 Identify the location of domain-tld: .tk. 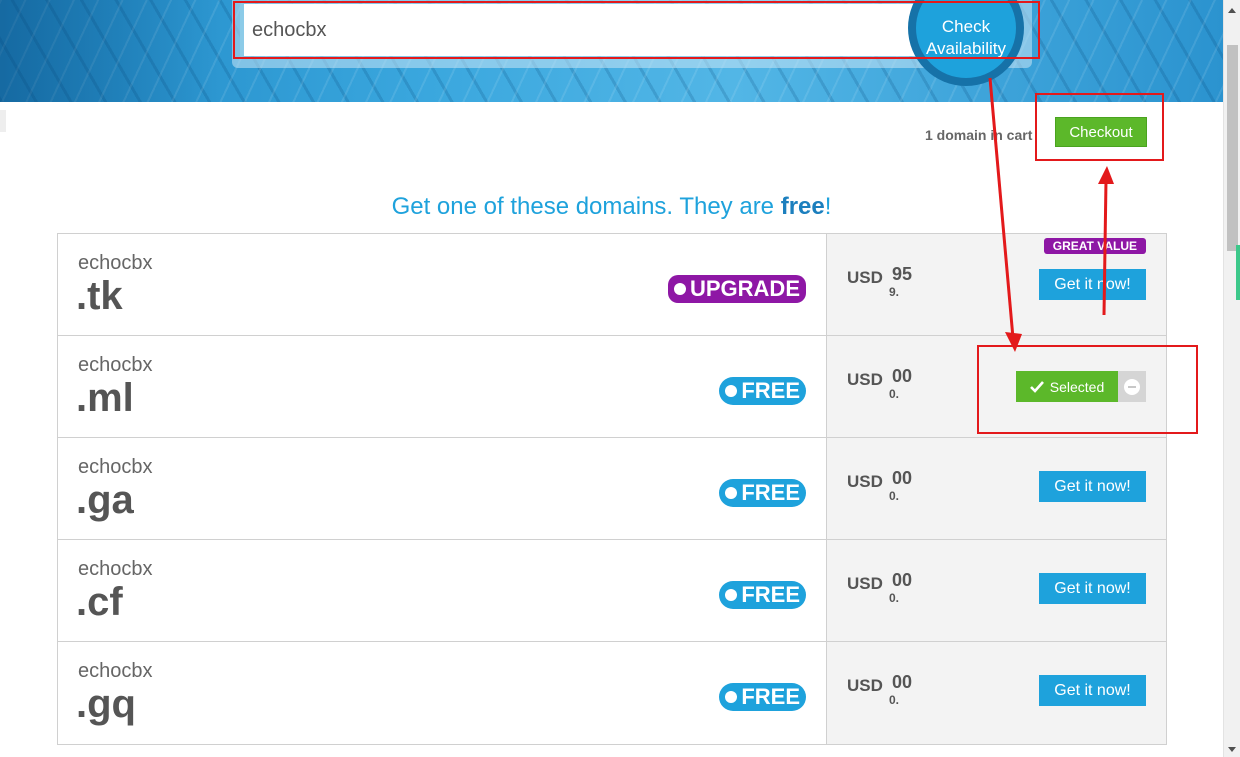
(99, 296).